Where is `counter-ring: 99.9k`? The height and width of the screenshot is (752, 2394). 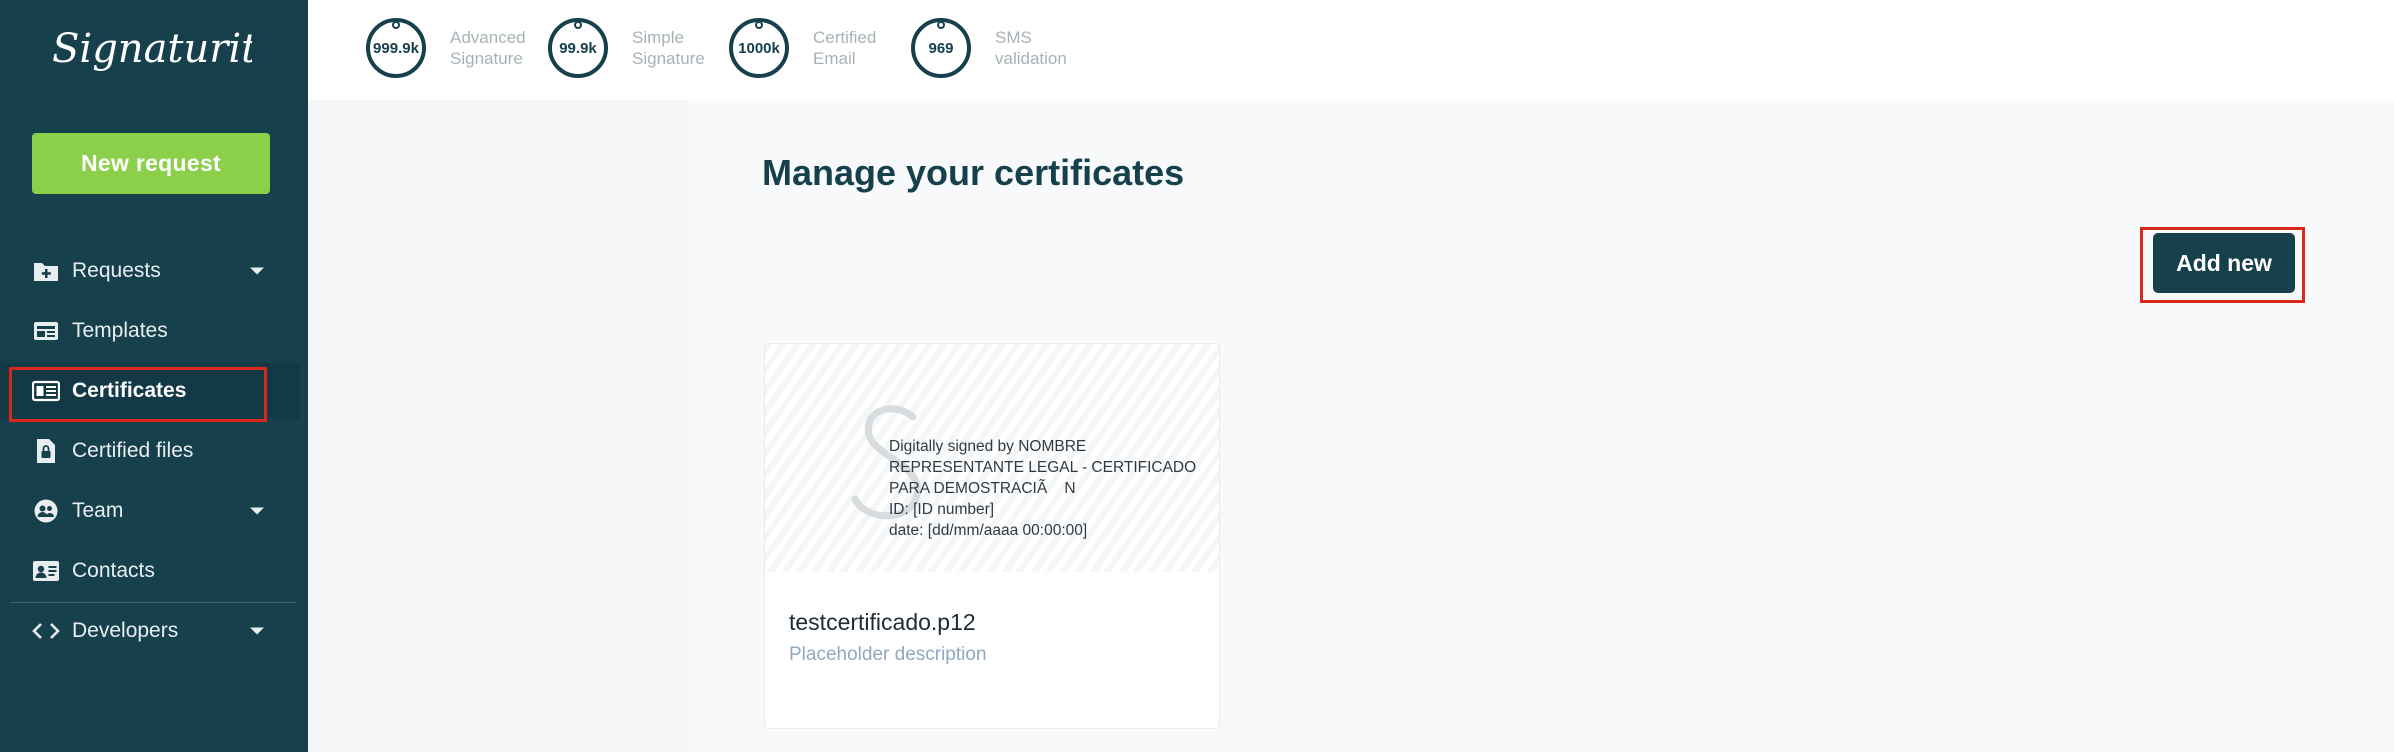
counter-ring: 99.9k is located at coordinates (578, 48).